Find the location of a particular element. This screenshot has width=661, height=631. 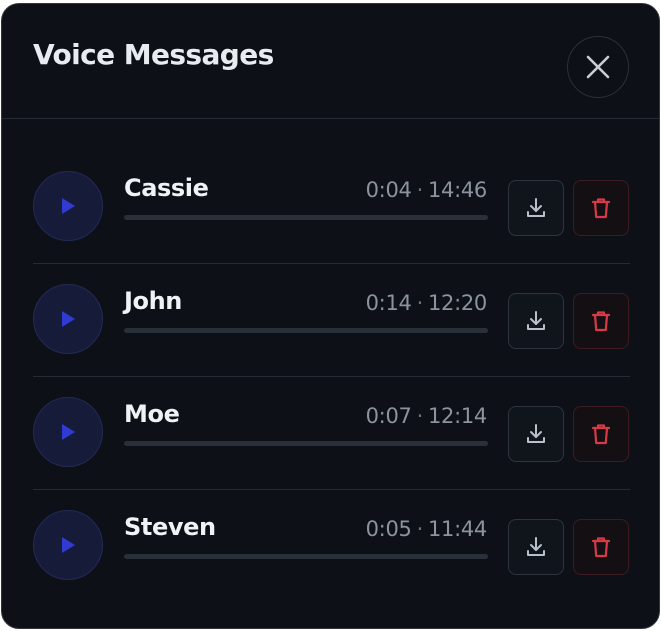

sender-name: Moe is located at coordinates (152, 414).